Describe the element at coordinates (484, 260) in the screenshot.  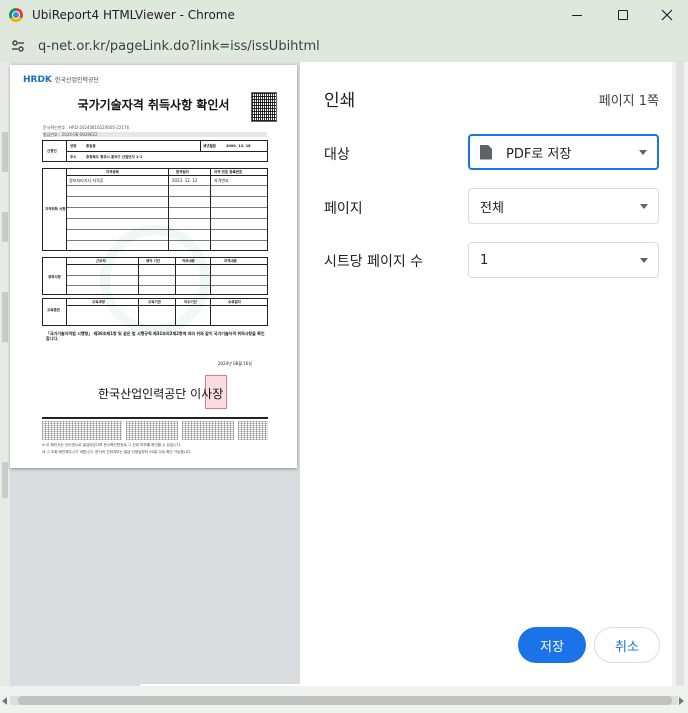
I see `pages-per-sheet-value: 1` at that location.